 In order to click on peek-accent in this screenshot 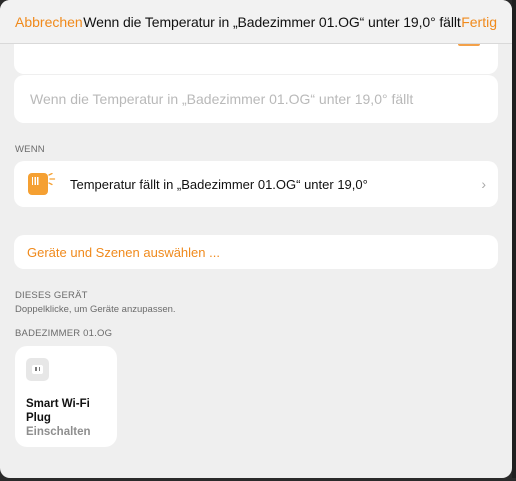, I will do `click(469, 45)`.